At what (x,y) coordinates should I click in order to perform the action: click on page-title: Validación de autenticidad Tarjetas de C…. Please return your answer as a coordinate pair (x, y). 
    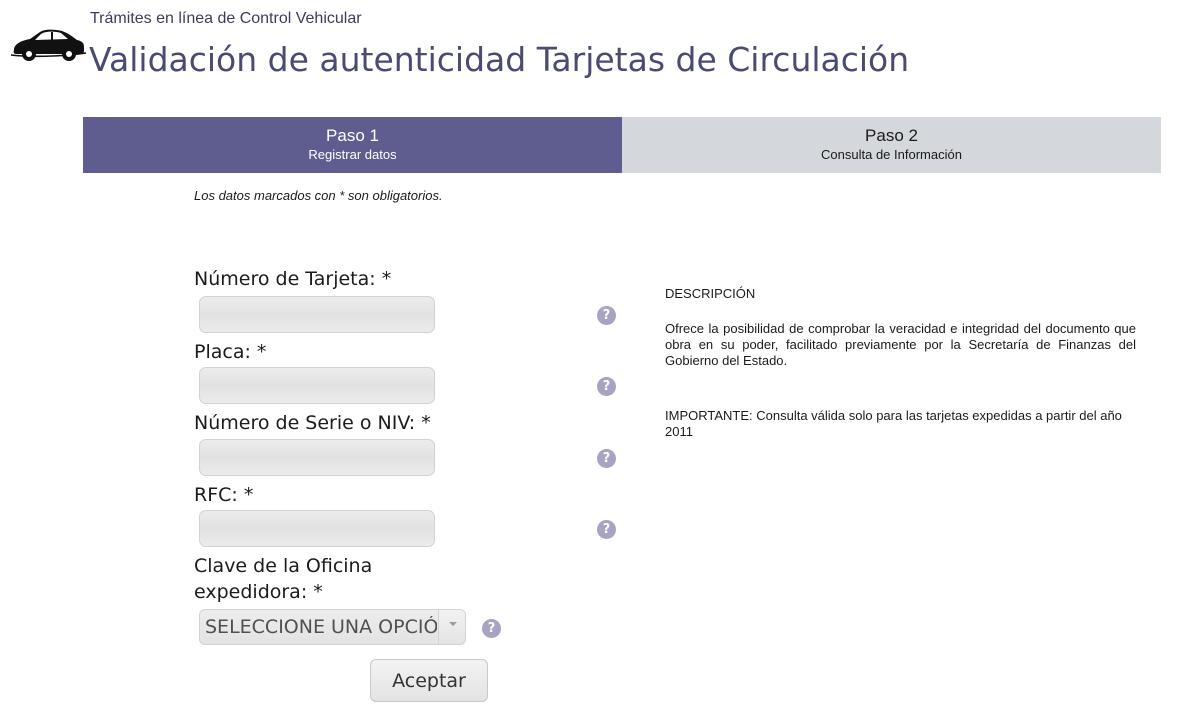
    Looking at the image, I should click on (499, 59).